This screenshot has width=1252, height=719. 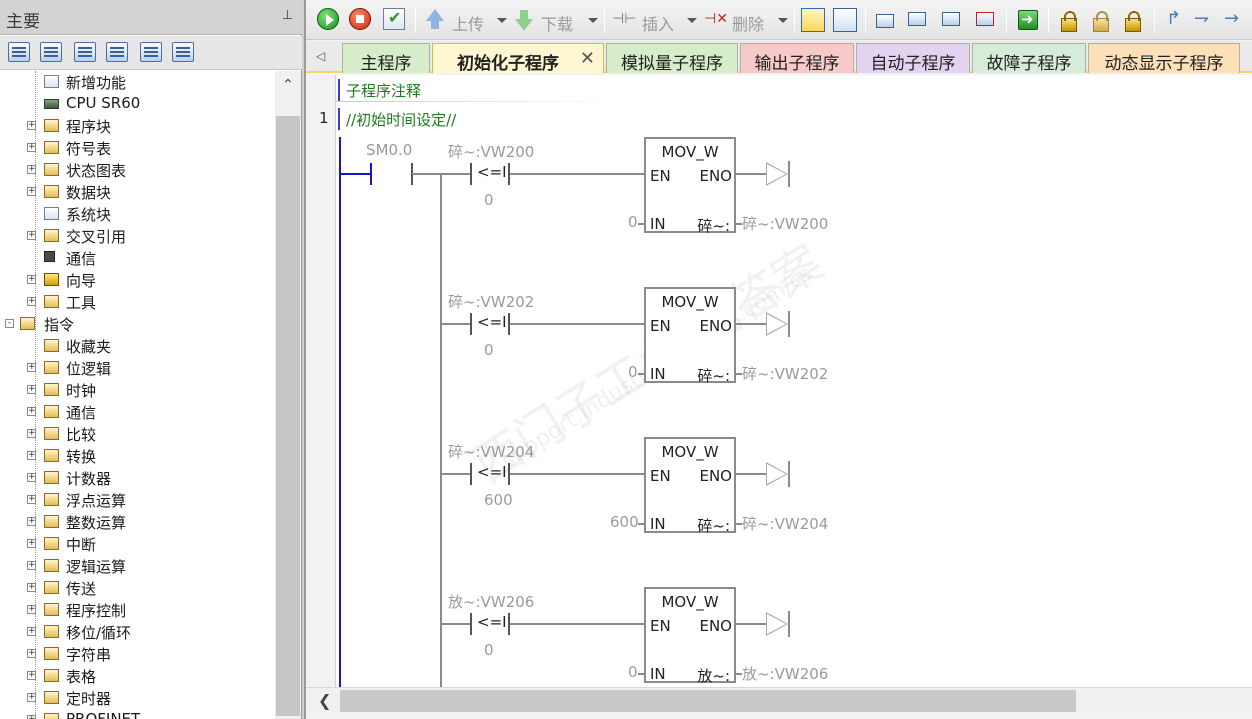 What do you see at coordinates (137, 698) in the screenshot?
I see `tree-item: + 定时器` at bounding box center [137, 698].